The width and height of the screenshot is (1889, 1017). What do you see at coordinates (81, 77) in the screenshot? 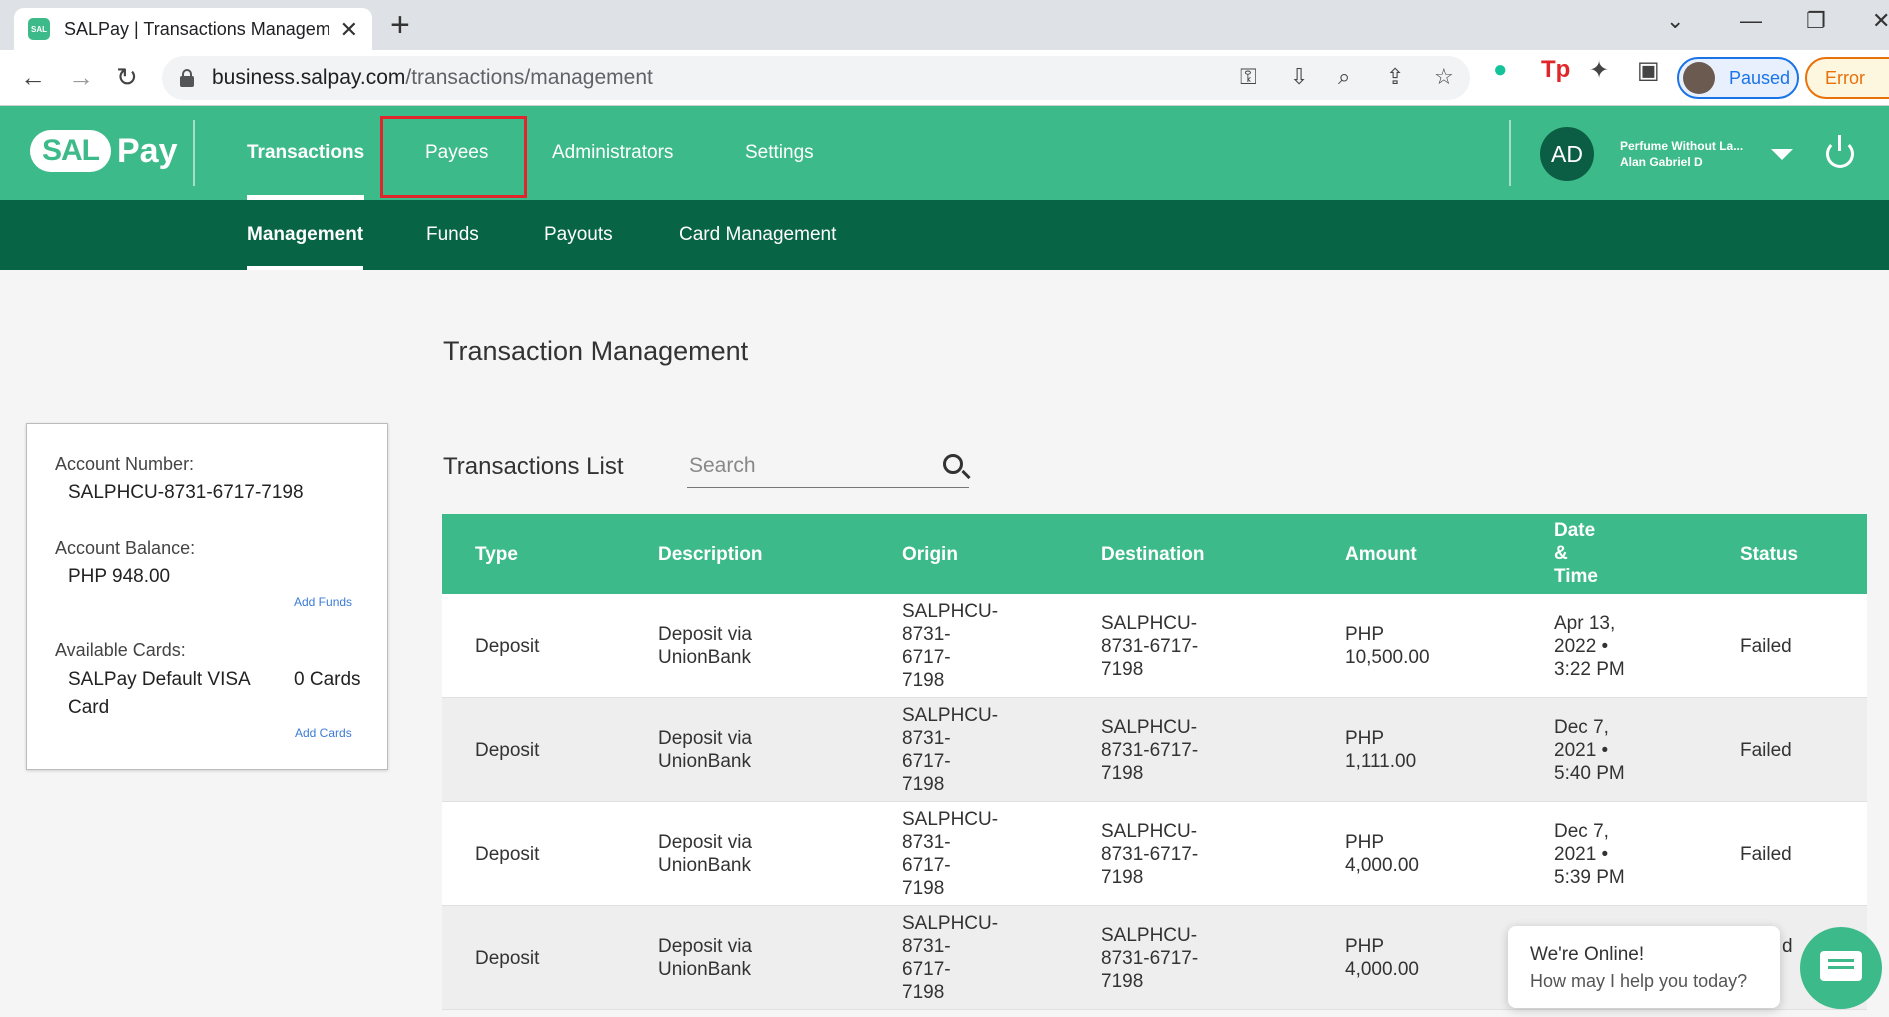
I see `forward-arrow-icon: →` at bounding box center [81, 77].